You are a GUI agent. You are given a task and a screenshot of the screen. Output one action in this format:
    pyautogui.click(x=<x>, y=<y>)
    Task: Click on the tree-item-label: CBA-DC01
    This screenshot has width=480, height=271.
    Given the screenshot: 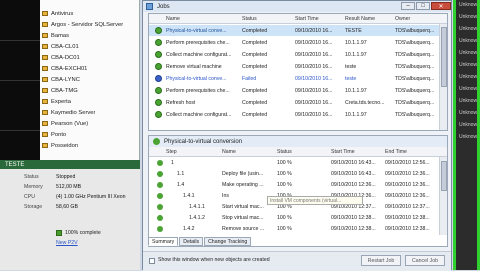 What is the action you would take?
    pyautogui.click(x=65, y=57)
    